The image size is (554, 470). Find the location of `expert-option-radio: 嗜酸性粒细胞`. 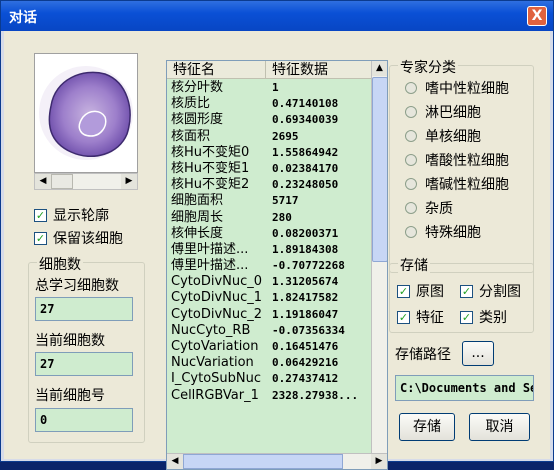

expert-option-radio: 嗜酸性粒细胞 is located at coordinates (457, 160).